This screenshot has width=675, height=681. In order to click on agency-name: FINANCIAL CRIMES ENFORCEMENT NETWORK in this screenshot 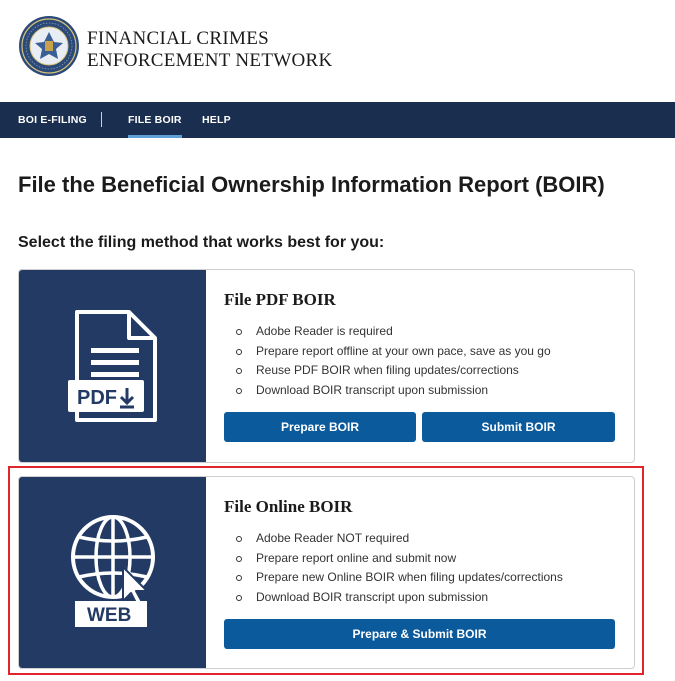, I will do `click(209, 50)`.